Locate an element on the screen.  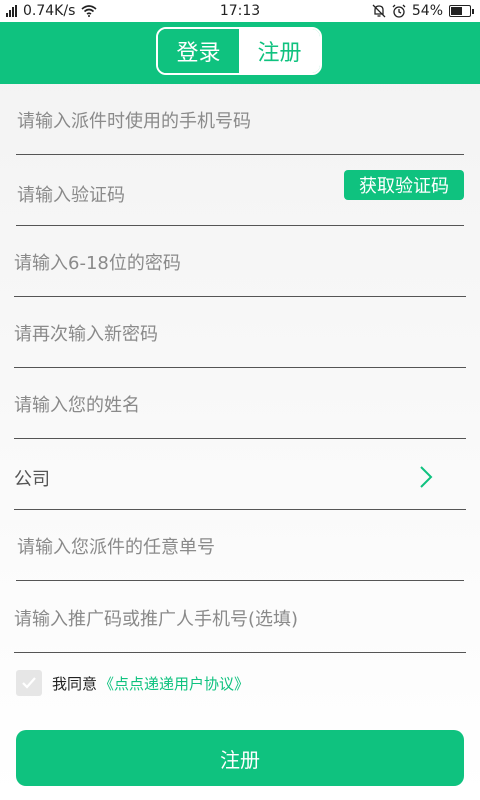
phone-input is located at coordinates (237, 121).